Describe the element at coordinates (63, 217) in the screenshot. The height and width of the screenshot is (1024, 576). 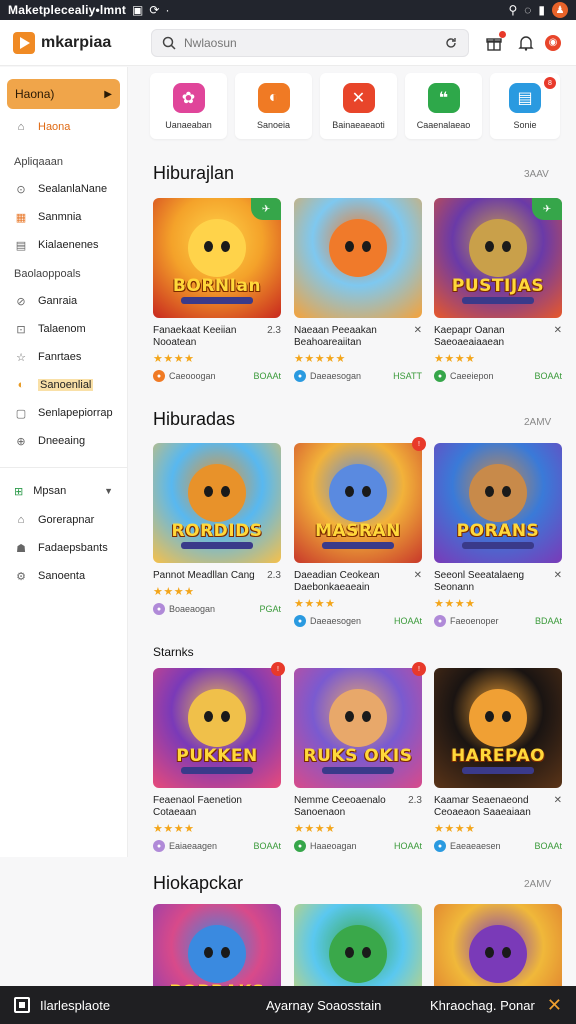
I see `sidebar-item-apps-2: ▦ Sanmnia` at that location.